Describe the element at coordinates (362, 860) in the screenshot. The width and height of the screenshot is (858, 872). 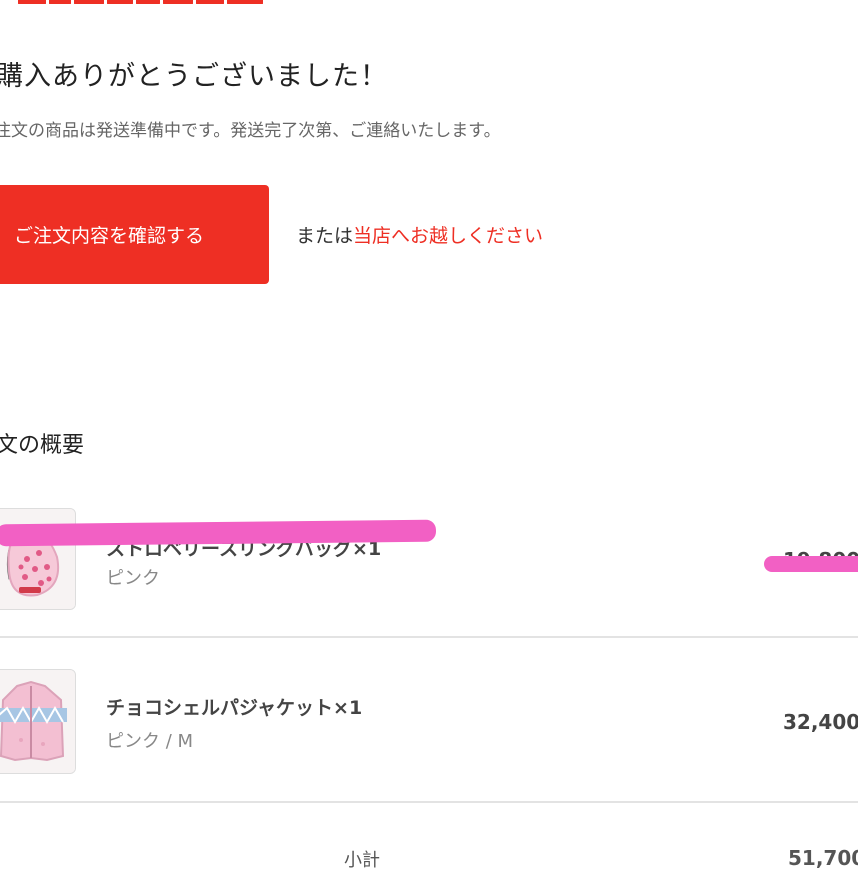
I see `subtotal-label: 小計` at that location.